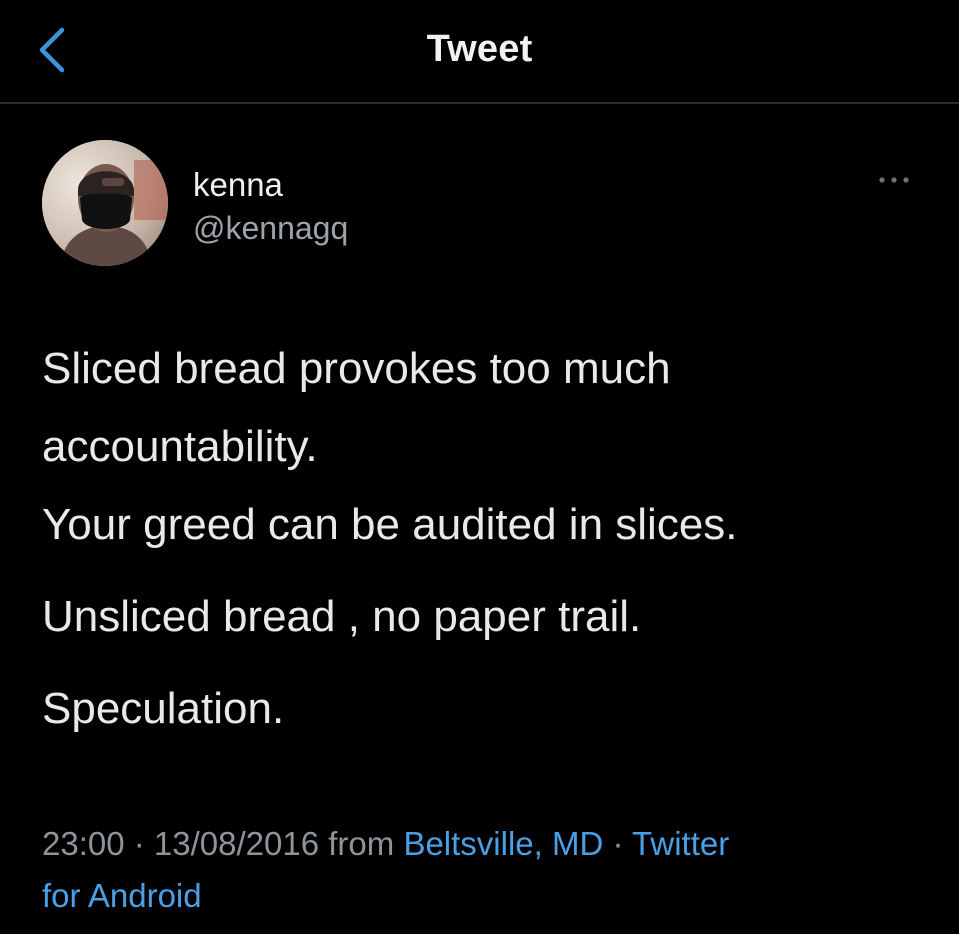 Image resolution: width=959 pixels, height=934 pixels. I want to click on tweet-date: 13/08/2016, so click(236, 843).